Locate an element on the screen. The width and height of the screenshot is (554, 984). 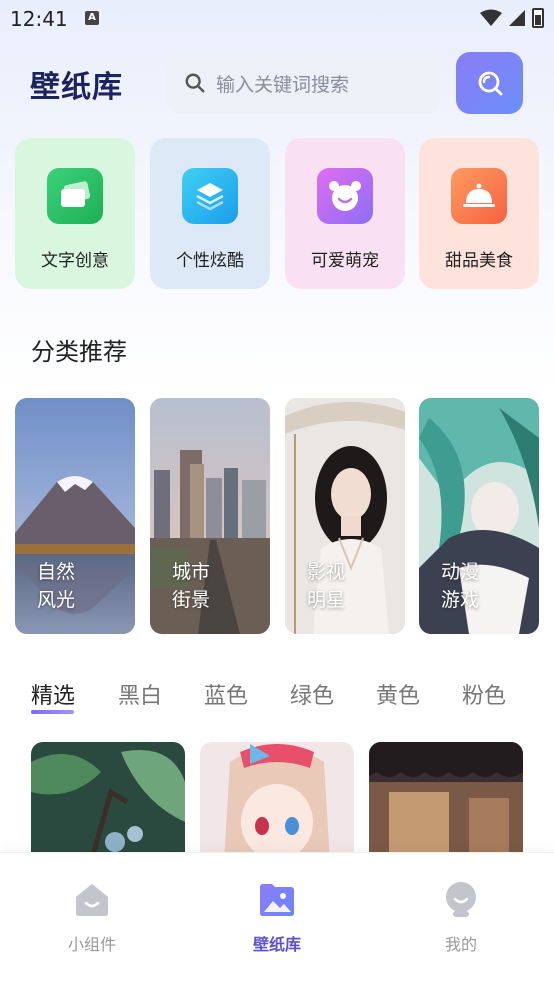
gallery-icon is located at coordinates (277, 900).